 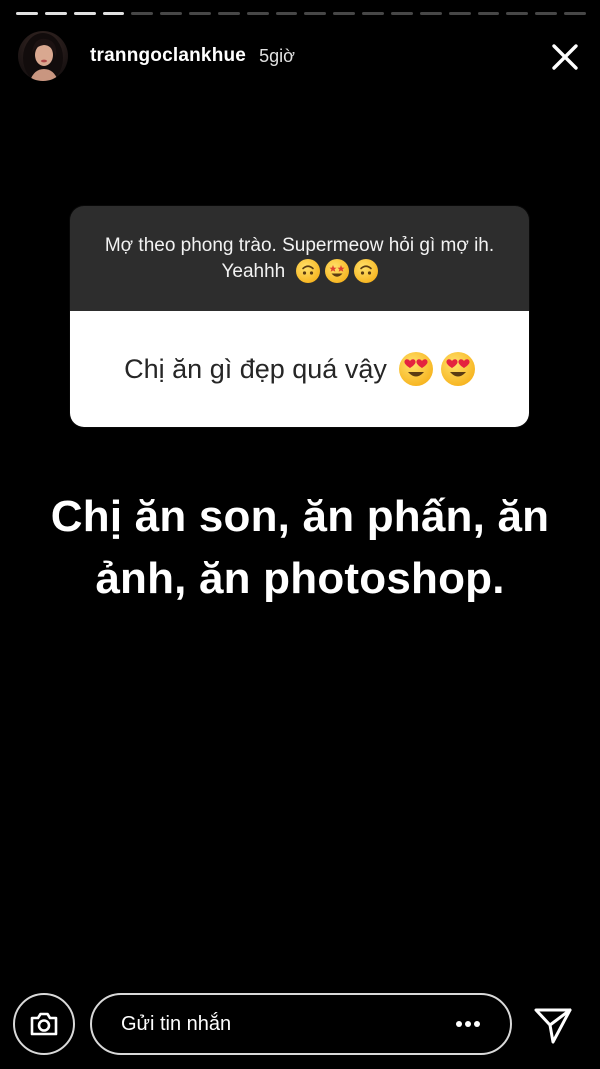 I want to click on avatar, so click(x=43, y=56).